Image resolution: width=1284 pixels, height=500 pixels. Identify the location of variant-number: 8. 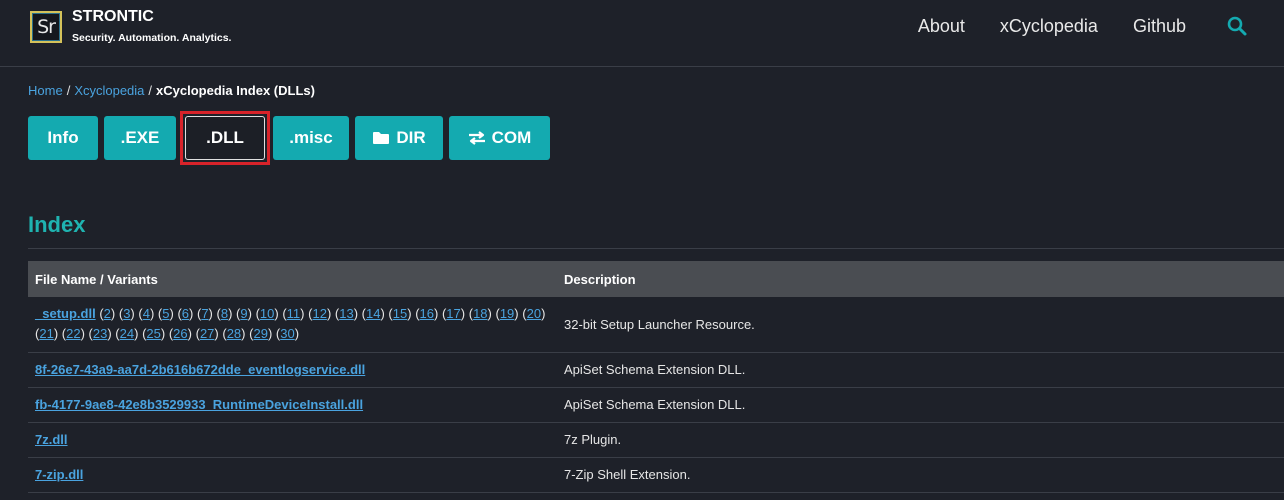
(224, 313).